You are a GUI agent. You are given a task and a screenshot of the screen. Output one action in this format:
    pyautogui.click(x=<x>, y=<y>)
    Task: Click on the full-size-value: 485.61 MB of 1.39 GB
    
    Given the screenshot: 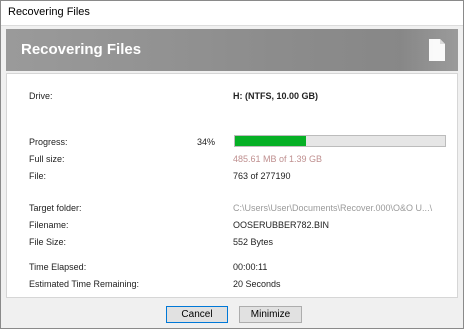 What is the action you would take?
    pyautogui.click(x=278, y=159)
    